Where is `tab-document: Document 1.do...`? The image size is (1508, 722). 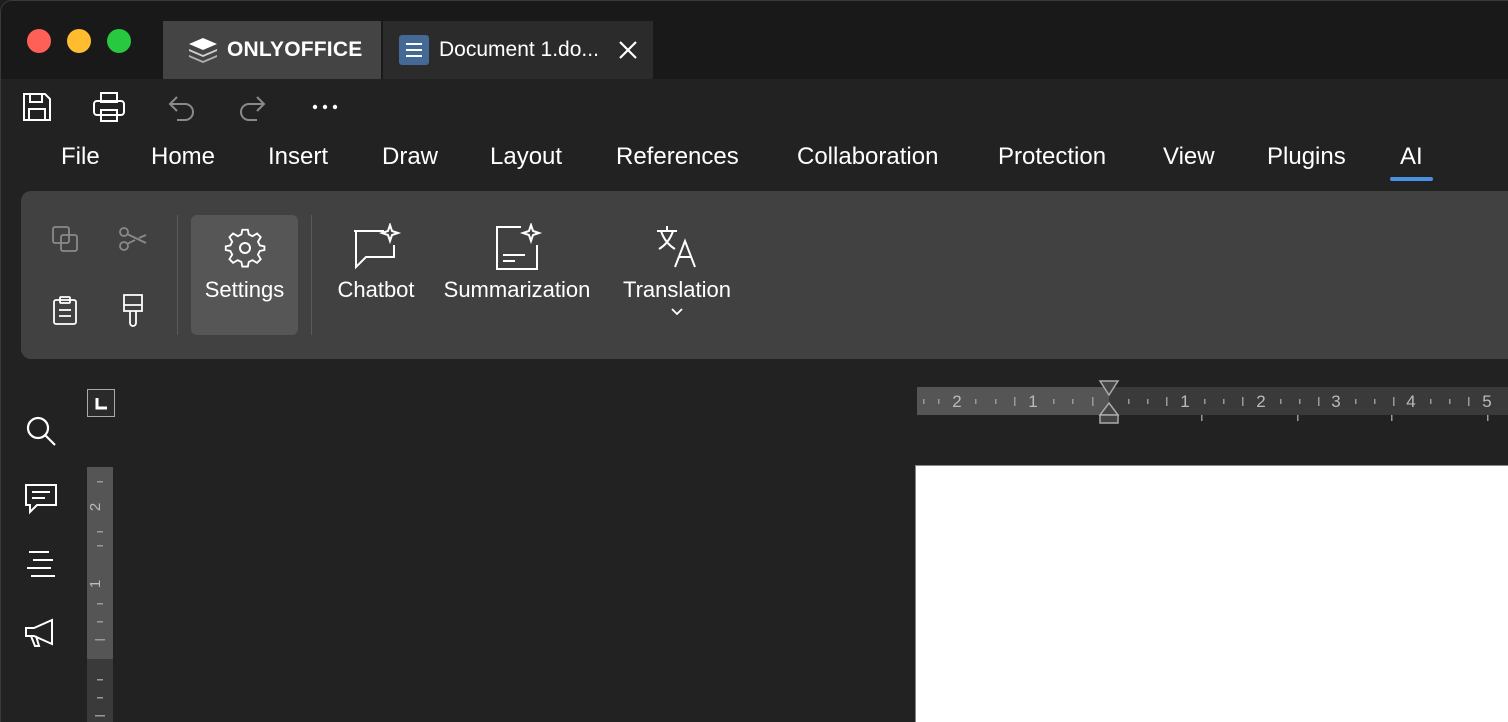
tab-document: Document 1.do... is located at coordinates (518, 50).